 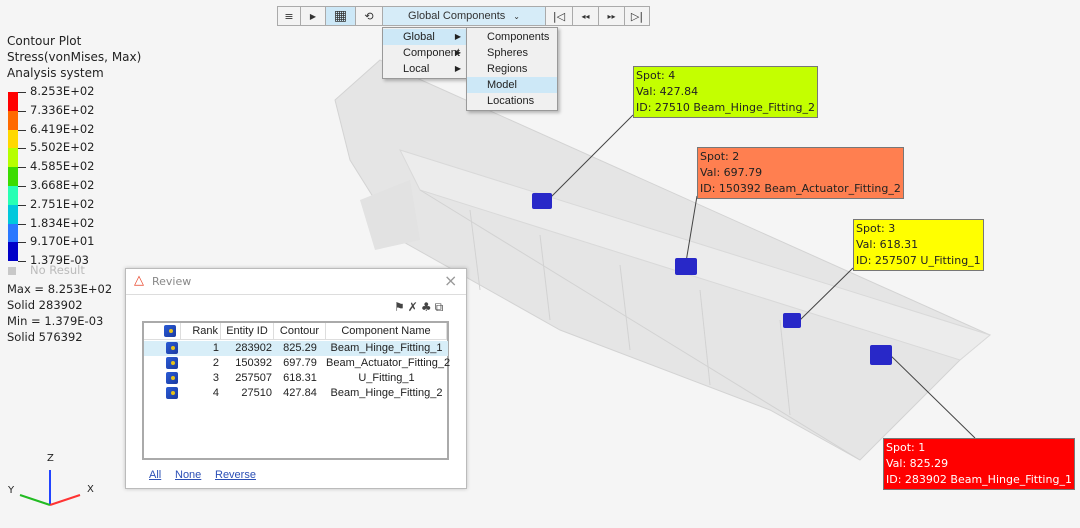 What do you see at coordinates (424, 53) in the screenshot?
I see `menu-item-component: Component ▶` at bounding box center [424, 53].